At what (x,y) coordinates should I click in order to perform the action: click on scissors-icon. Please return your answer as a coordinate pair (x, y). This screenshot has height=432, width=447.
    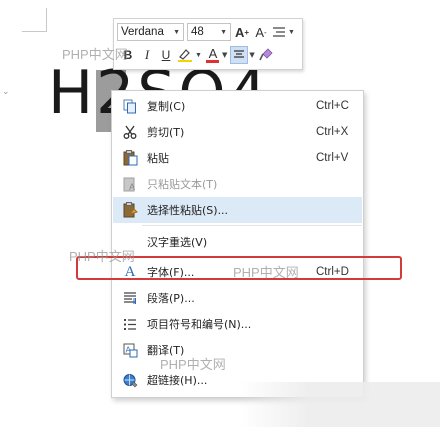
    Looking at the image, I should click on (130, 132).